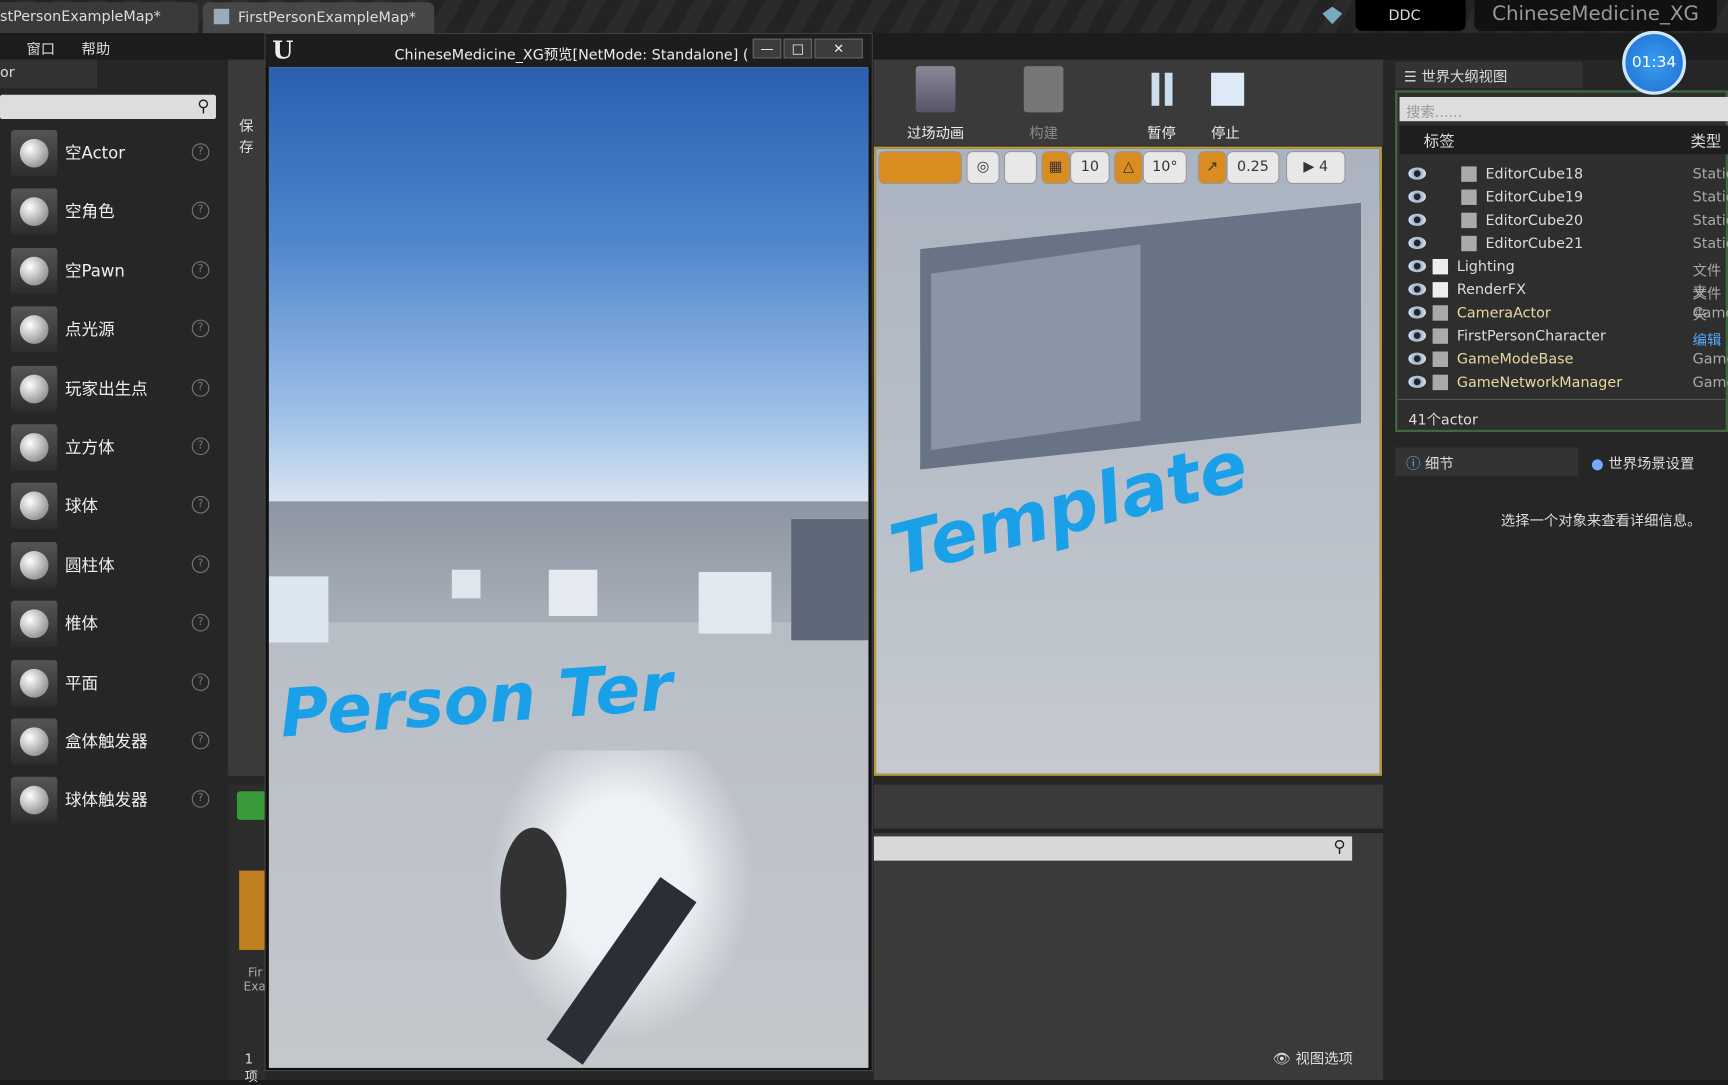  Describe the element at coordinates (1020, 167) in the screenshot. I see `surface-snap-icon` at that location.